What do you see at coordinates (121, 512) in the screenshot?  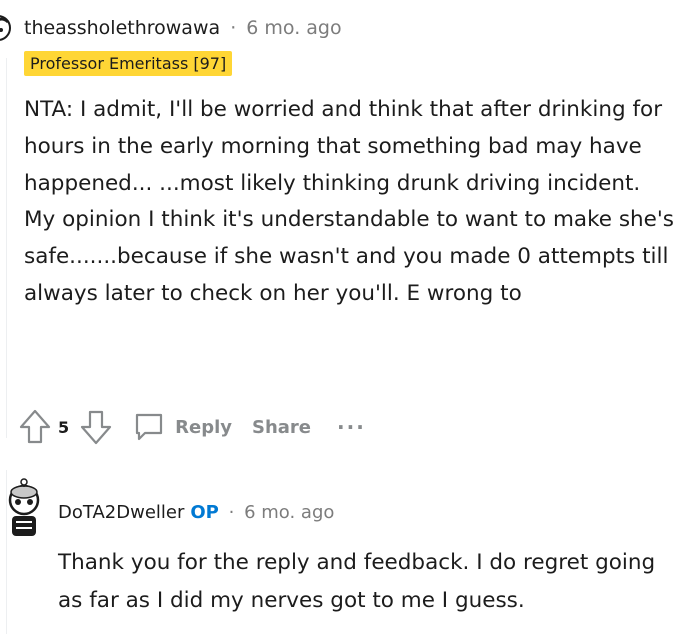 I see `comment-author: DoTA2Dweller` at bounding box center [121, 512].